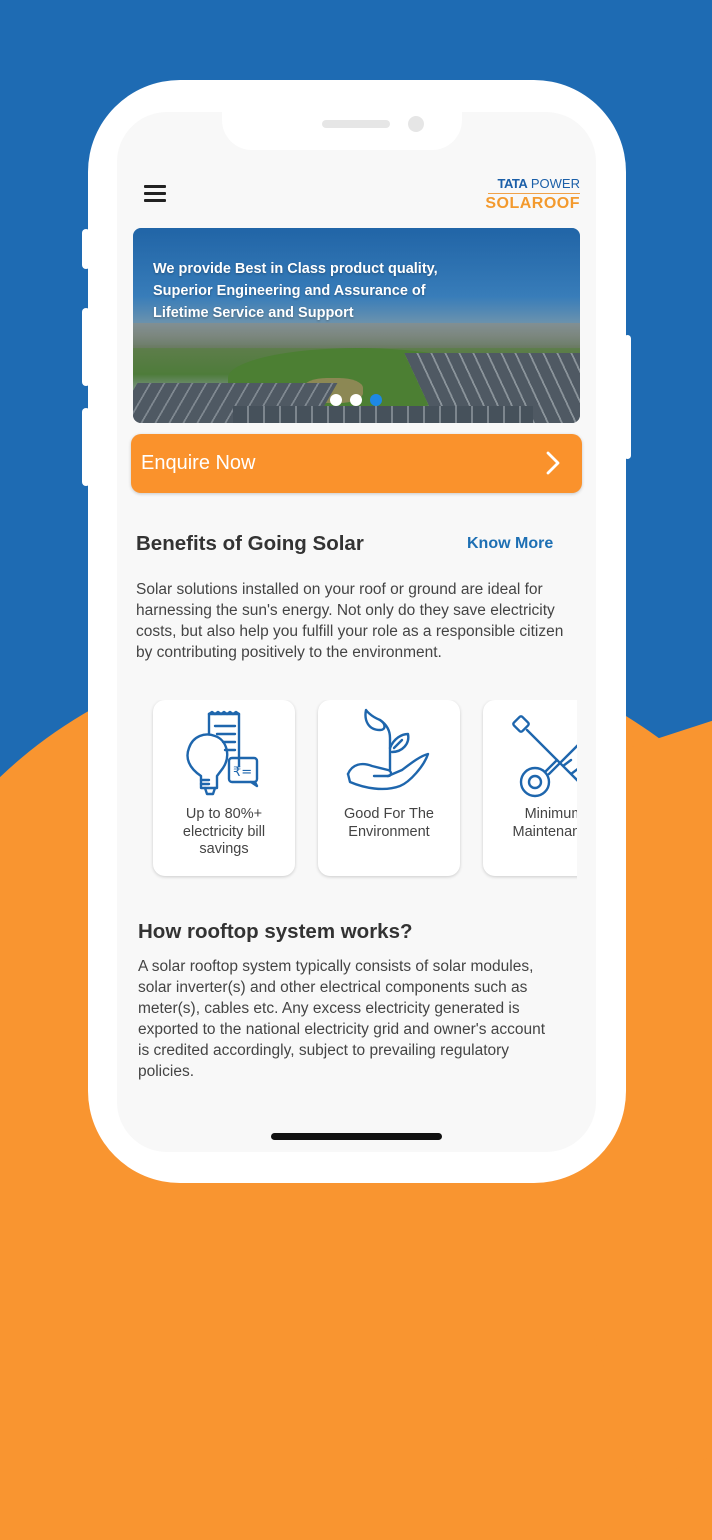 This screenshot has height=1540, width=712. What do you see at coordinates (416, 124) in the screenshot?
I see `phone-camera` at bounding box center [416, 124].